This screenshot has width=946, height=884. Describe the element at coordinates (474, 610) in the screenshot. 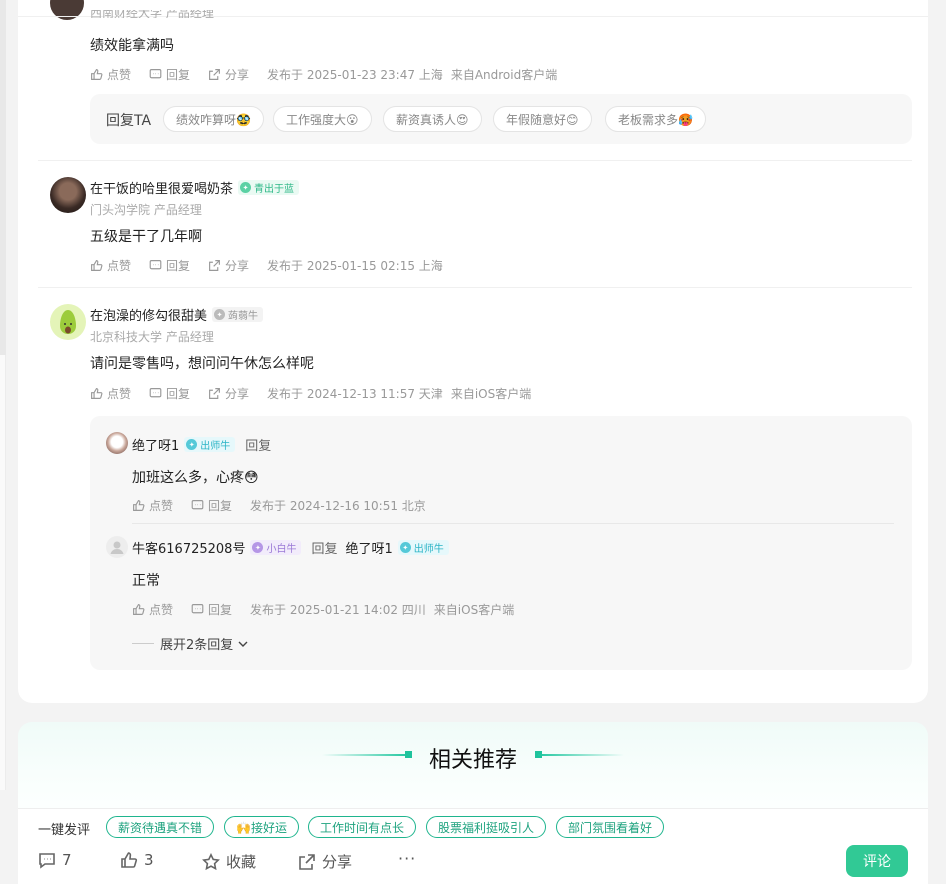

I see `post-client: 来自iOS客户端` at that location.